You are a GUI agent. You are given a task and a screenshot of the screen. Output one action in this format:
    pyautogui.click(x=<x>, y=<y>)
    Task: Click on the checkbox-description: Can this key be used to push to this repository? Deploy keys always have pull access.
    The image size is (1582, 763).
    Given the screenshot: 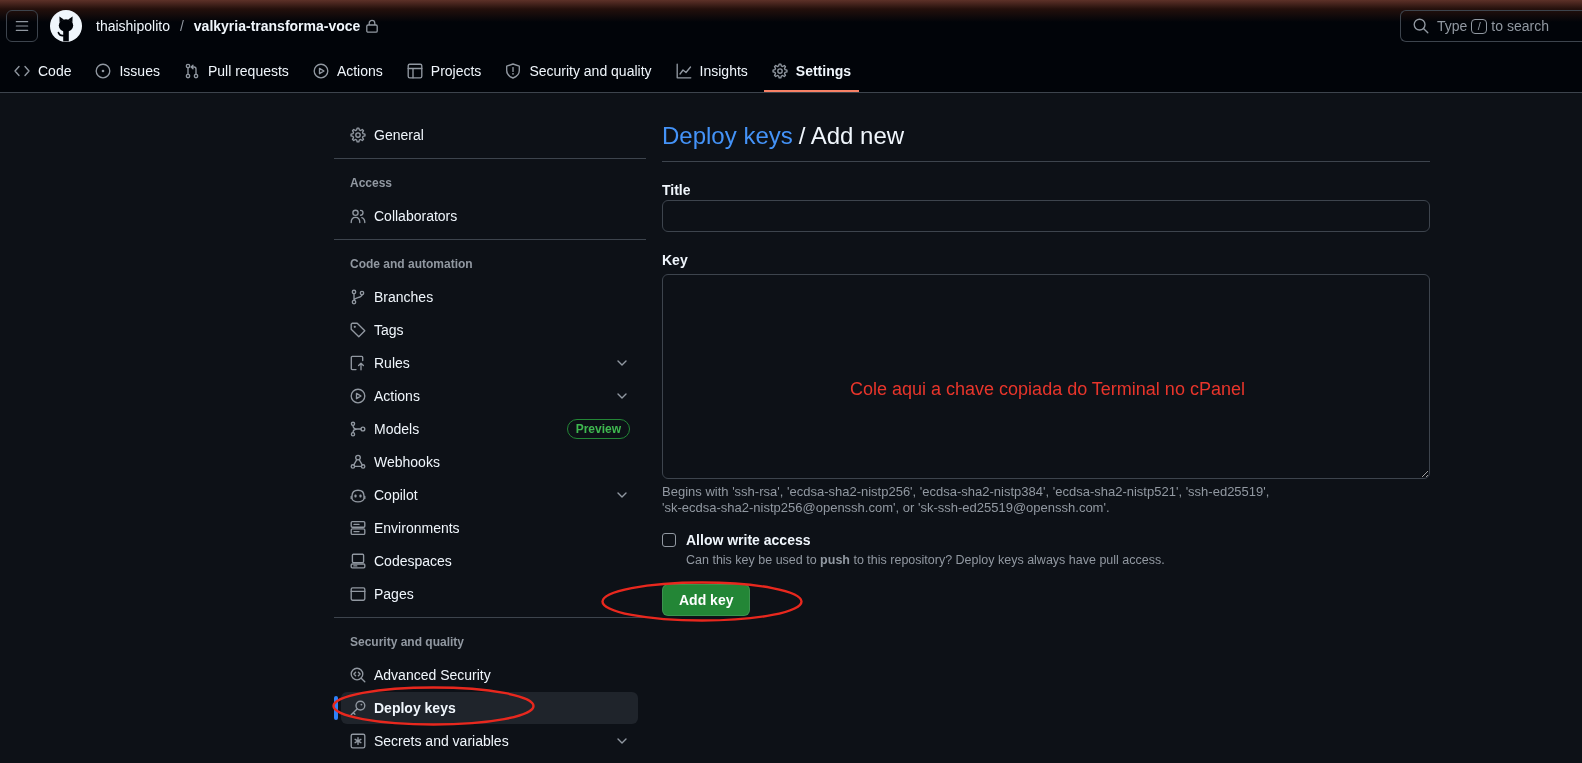 What is the action you would take?
    pyautogui.click(x=925, y=560)
    